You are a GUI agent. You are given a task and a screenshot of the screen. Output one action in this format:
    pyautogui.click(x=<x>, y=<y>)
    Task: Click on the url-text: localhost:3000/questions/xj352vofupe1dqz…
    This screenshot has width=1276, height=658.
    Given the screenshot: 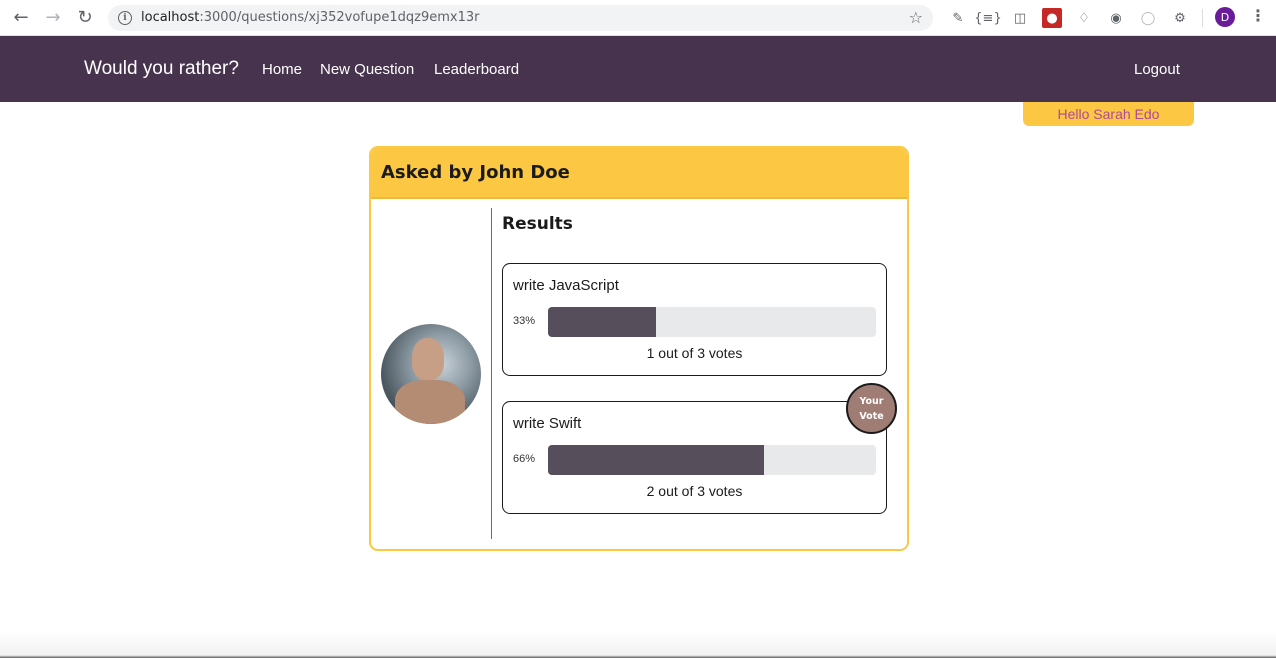 What is the action you would take?
    pyautogui.click(x=310, y=17)
    